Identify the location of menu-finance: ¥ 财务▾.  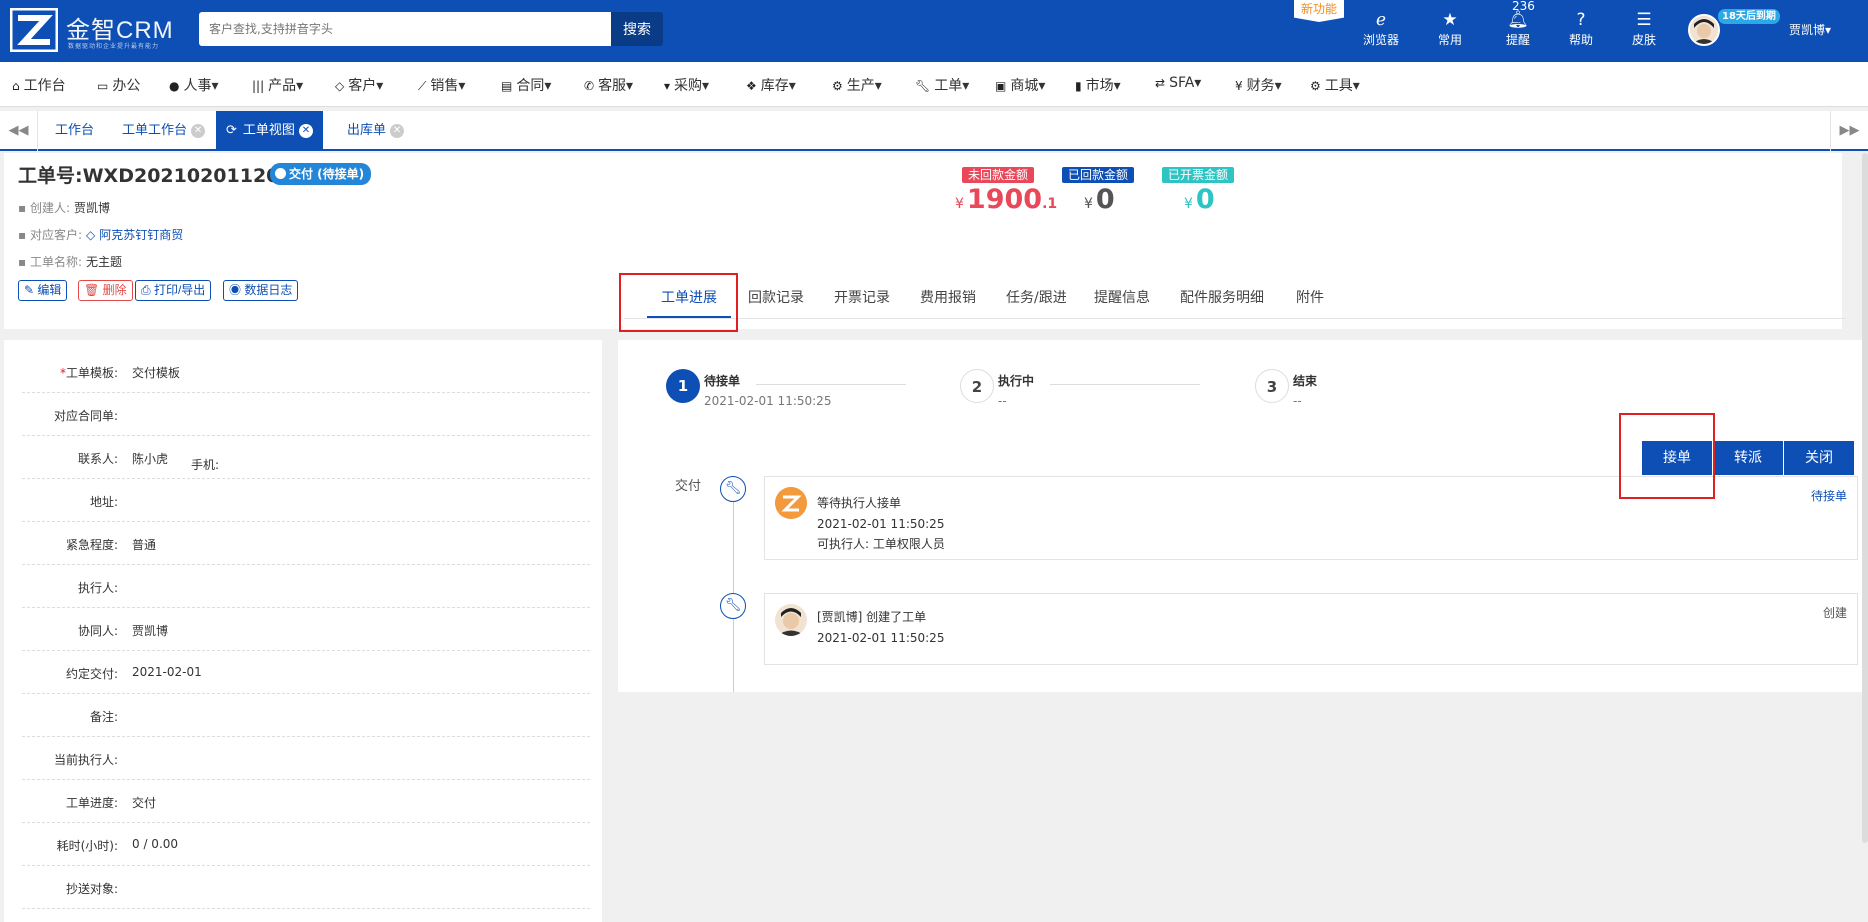
(1258, 85).